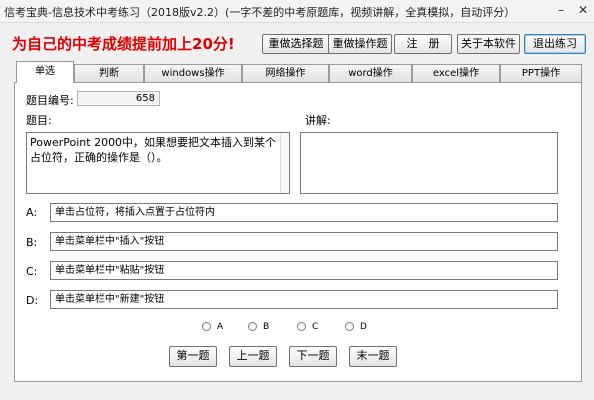  What do you see at coordinates (561, 10) in the screenshot?
I see `minimize-icon: –` at bounding box center [561, 10].